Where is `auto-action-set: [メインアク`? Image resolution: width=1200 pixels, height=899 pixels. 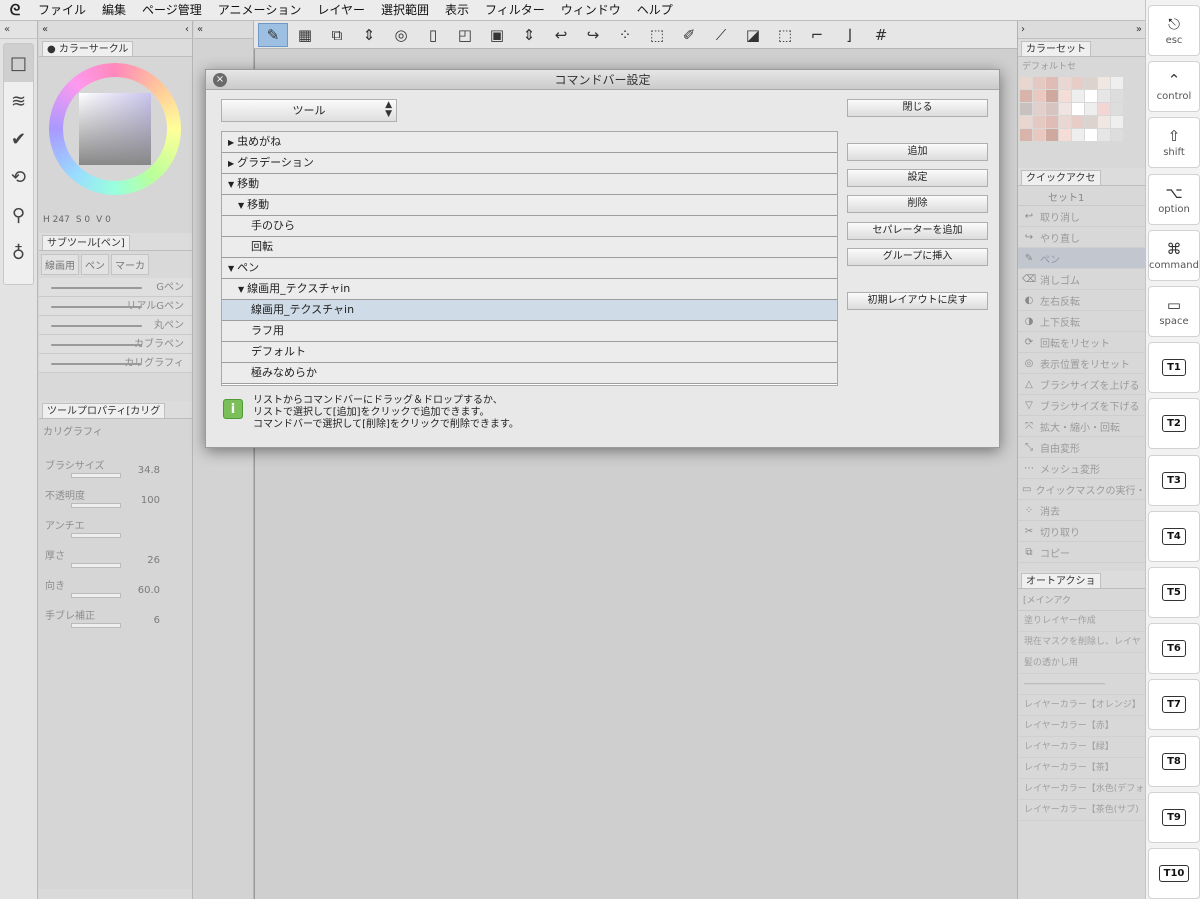
auto-action-set: [メインアク is located at coordinates (1081, 600).